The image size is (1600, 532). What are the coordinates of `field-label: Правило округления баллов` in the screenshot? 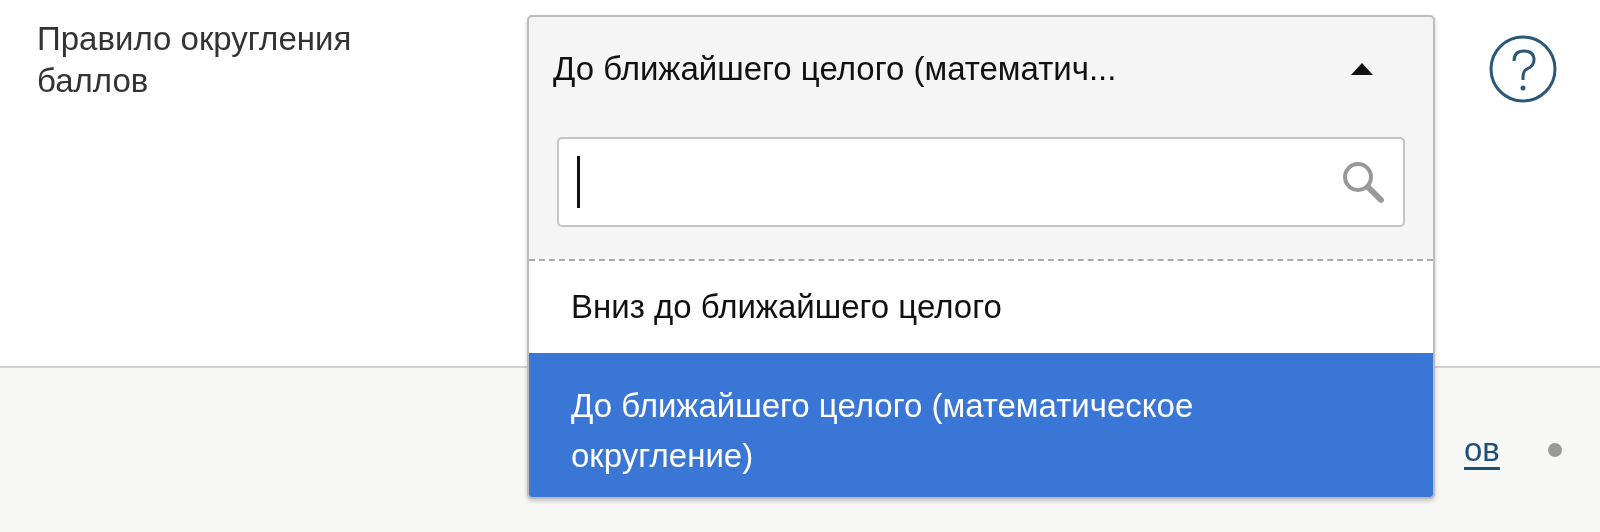 It's located at (194, 60).